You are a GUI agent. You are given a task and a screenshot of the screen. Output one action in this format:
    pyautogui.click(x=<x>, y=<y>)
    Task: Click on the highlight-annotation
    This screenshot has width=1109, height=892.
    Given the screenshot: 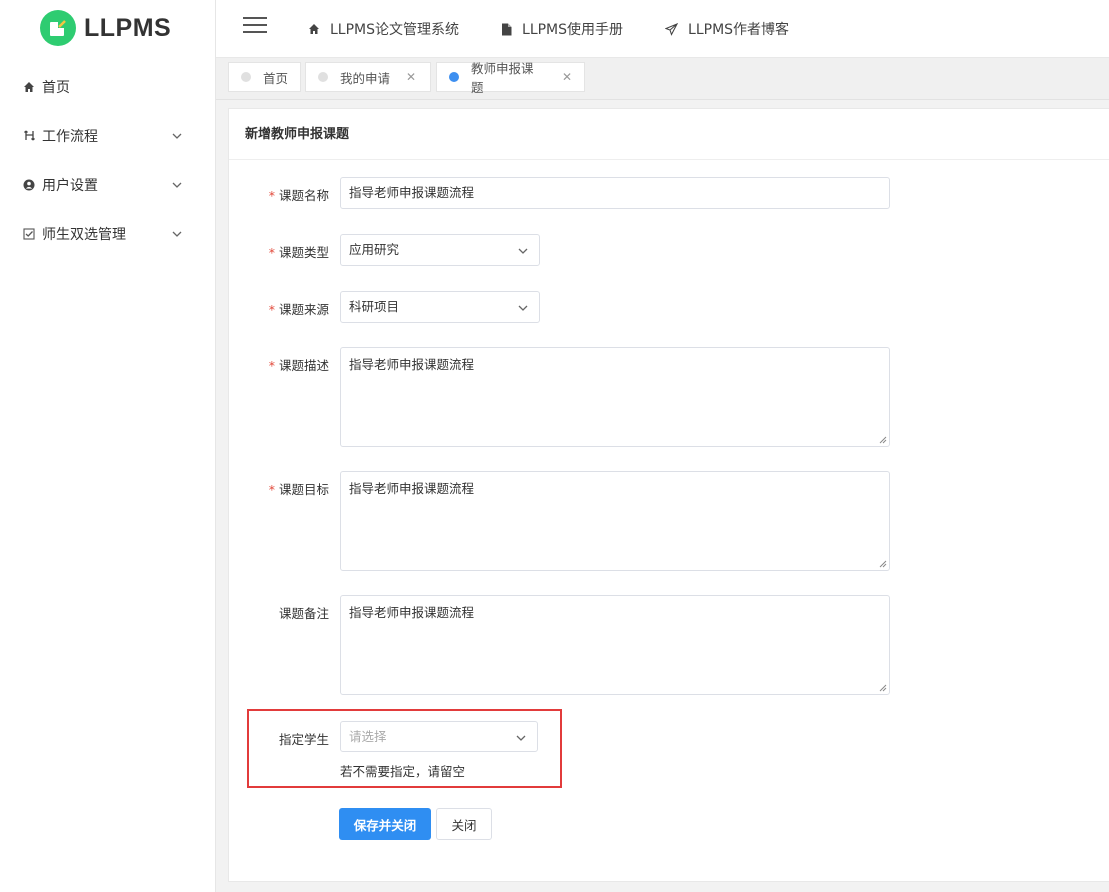 What is the action you would take?
    pyautogui.click(x=404, y=748)
    